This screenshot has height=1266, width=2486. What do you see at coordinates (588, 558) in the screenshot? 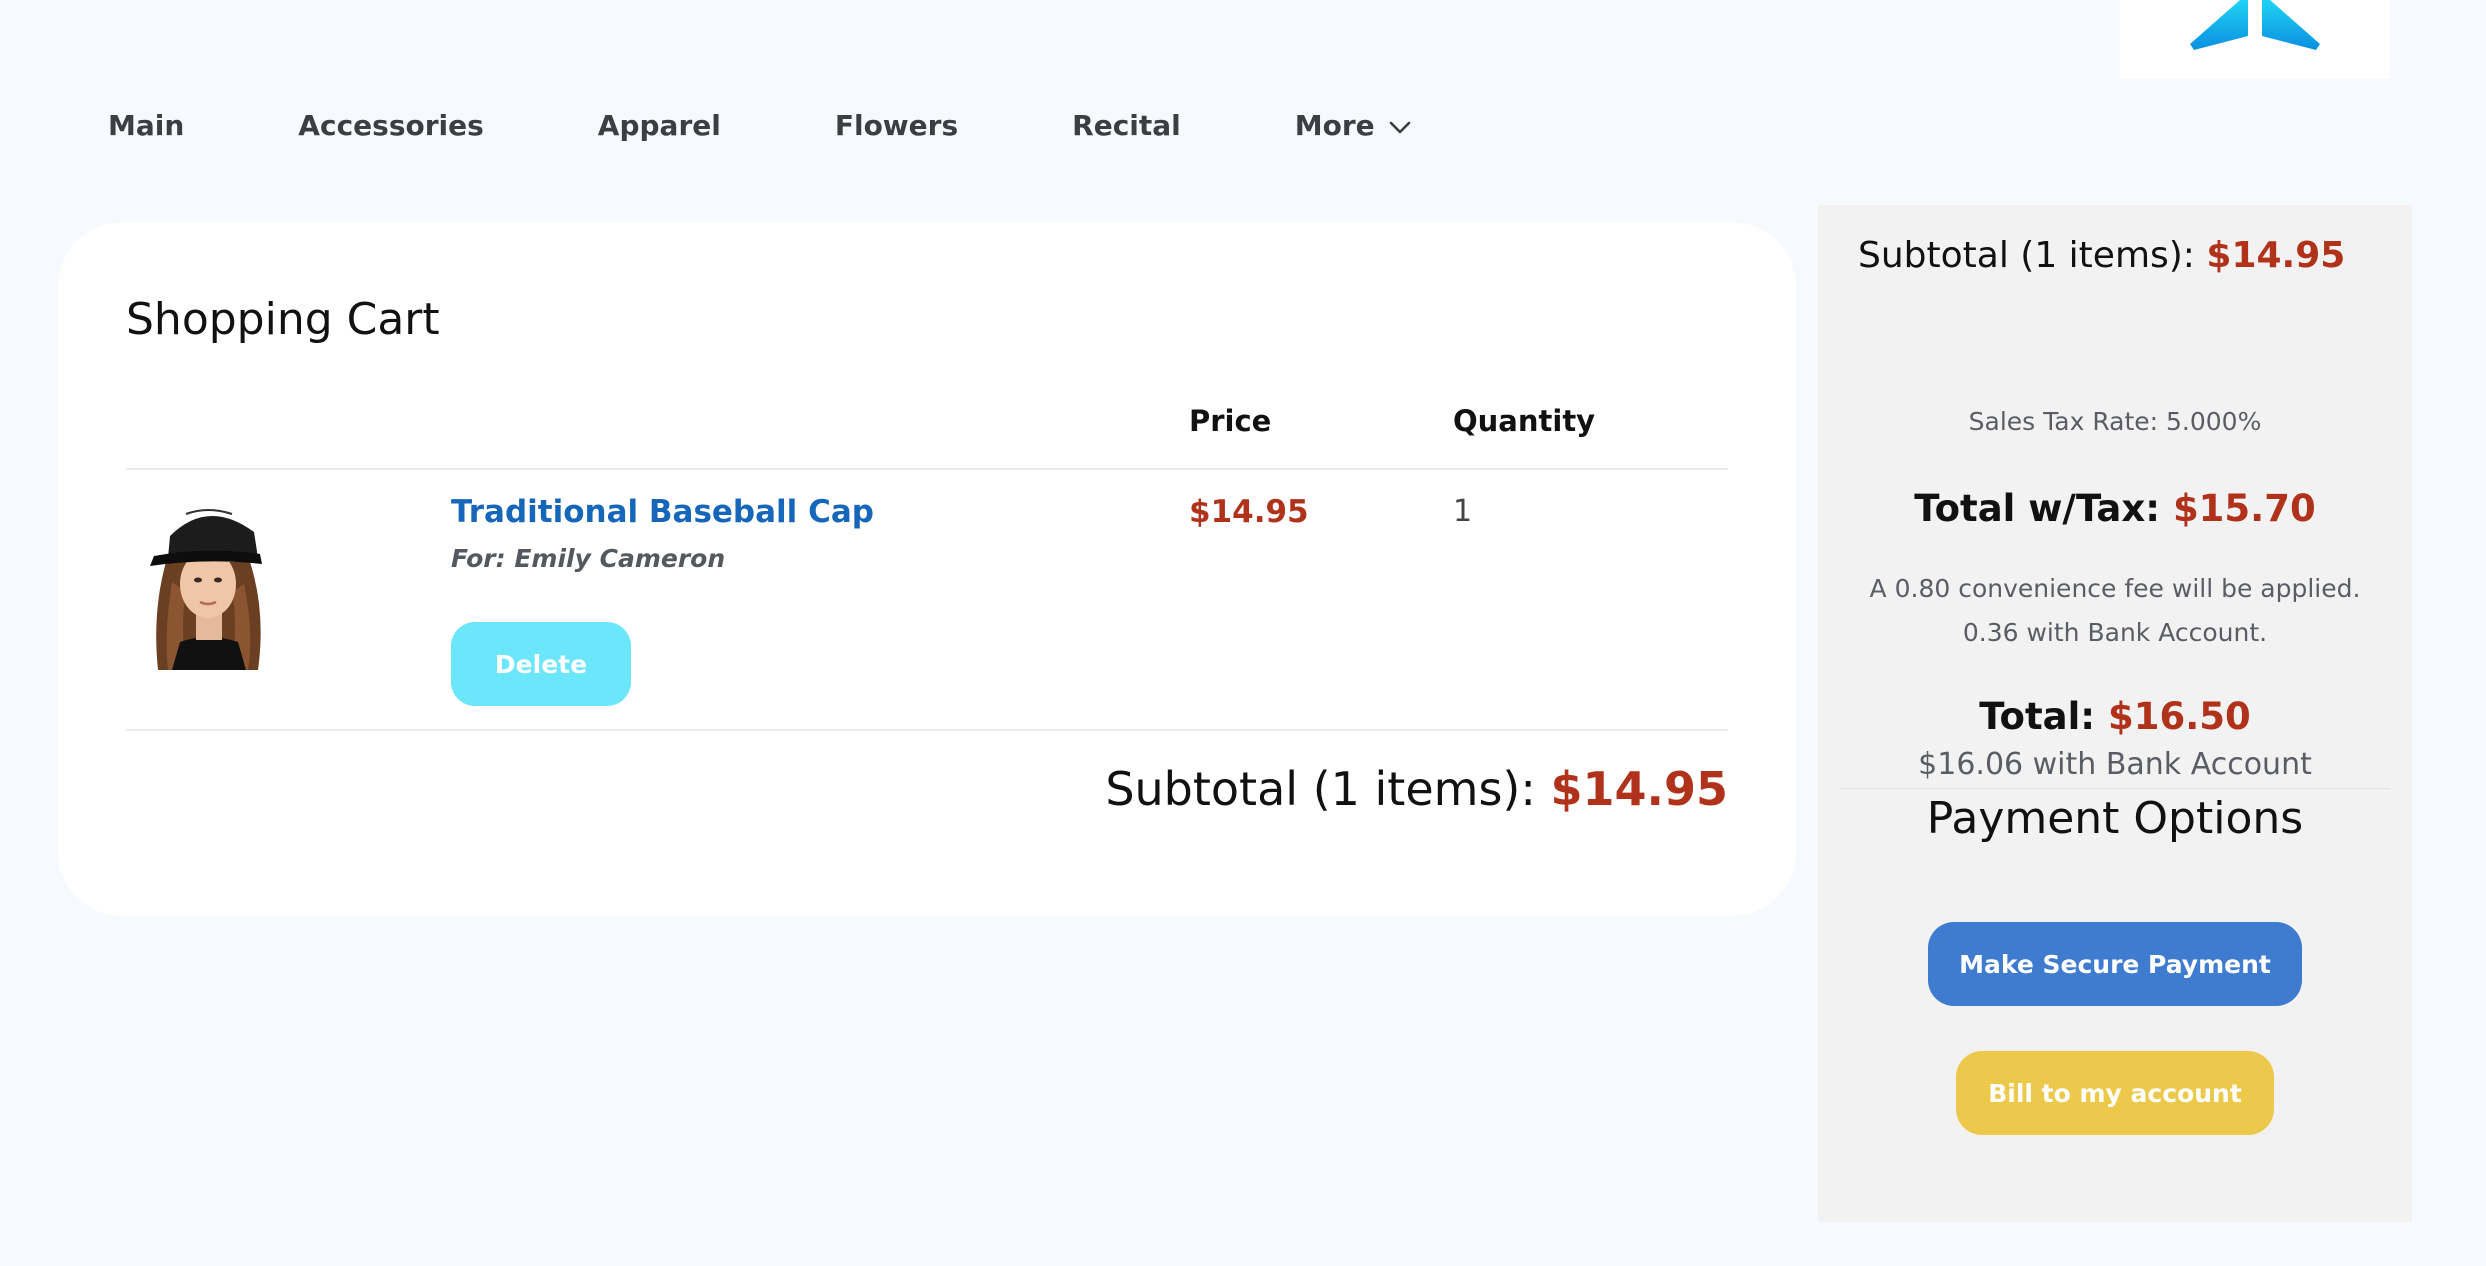
I see `product-recipient: For: Emily Cameron` at bounding box center [588, 558].